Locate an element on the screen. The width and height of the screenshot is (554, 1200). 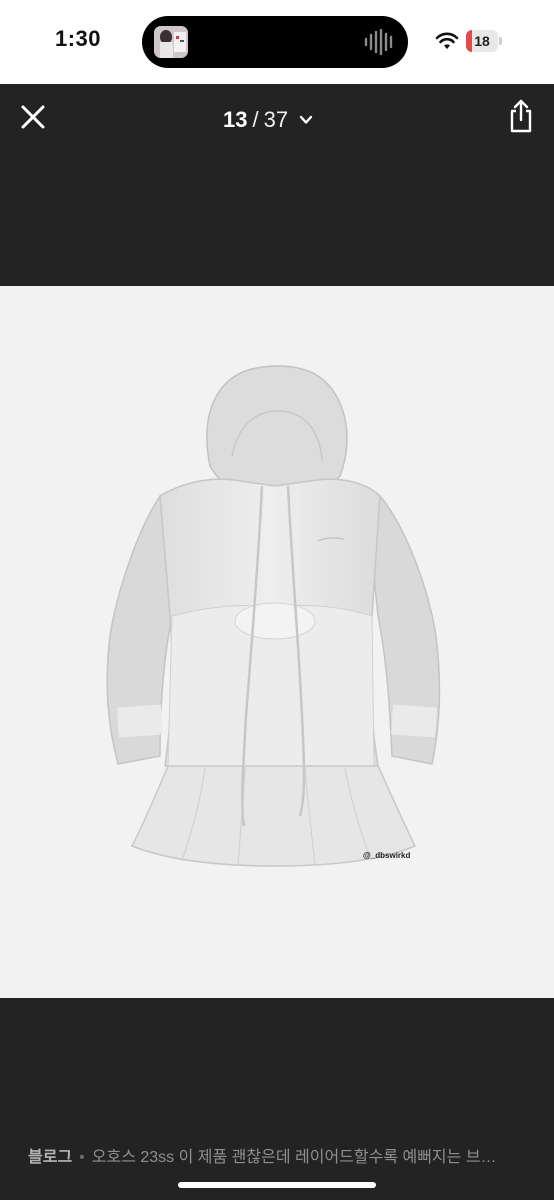
close-icon is located at coordinates (33, 117).